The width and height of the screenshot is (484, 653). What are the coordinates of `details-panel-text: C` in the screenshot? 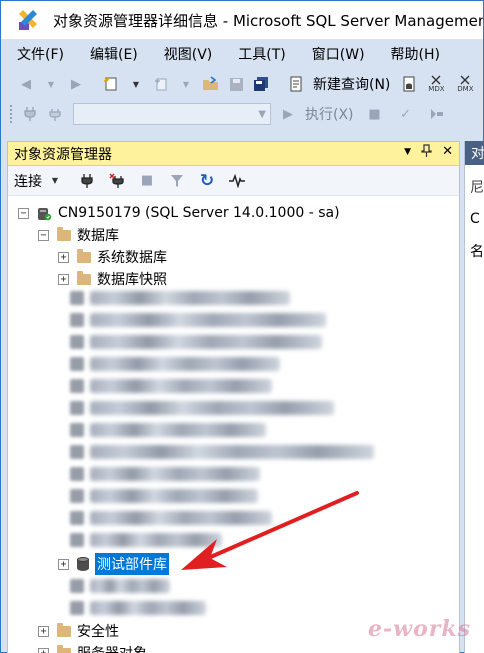 It's located at (475, 219).